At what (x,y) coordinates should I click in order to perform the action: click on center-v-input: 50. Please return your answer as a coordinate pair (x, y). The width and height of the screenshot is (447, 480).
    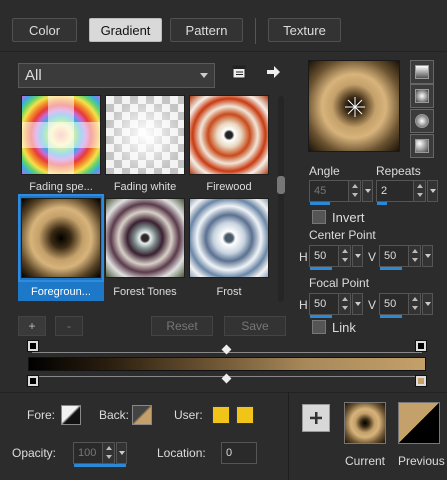
    Looking at the image, I should click on (400, 257).